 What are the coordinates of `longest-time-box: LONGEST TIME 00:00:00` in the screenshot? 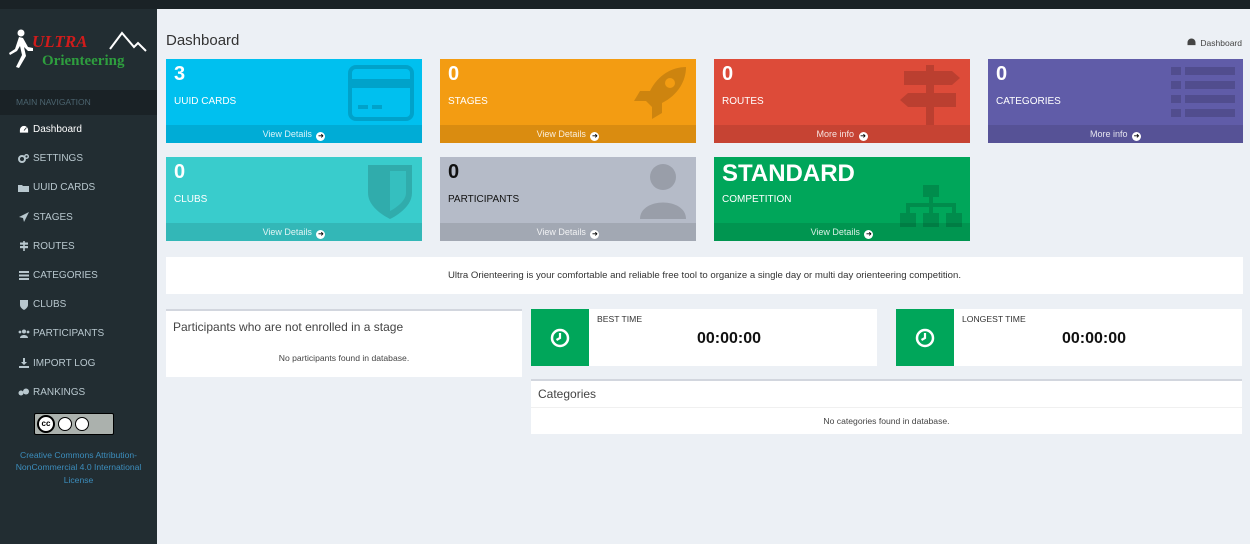 It's located at (1069, 337).